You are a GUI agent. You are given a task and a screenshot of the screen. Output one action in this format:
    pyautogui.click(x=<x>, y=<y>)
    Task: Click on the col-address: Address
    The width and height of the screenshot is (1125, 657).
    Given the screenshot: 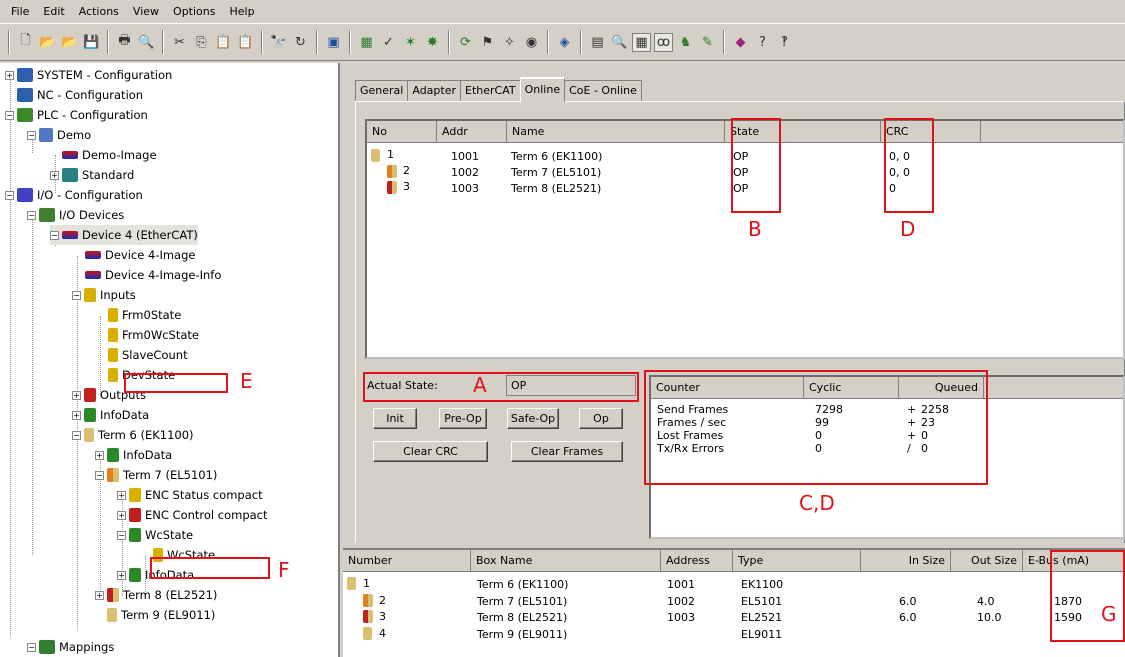 What is the action you would take?
    pyautogui.click(x=697, y=561)
    